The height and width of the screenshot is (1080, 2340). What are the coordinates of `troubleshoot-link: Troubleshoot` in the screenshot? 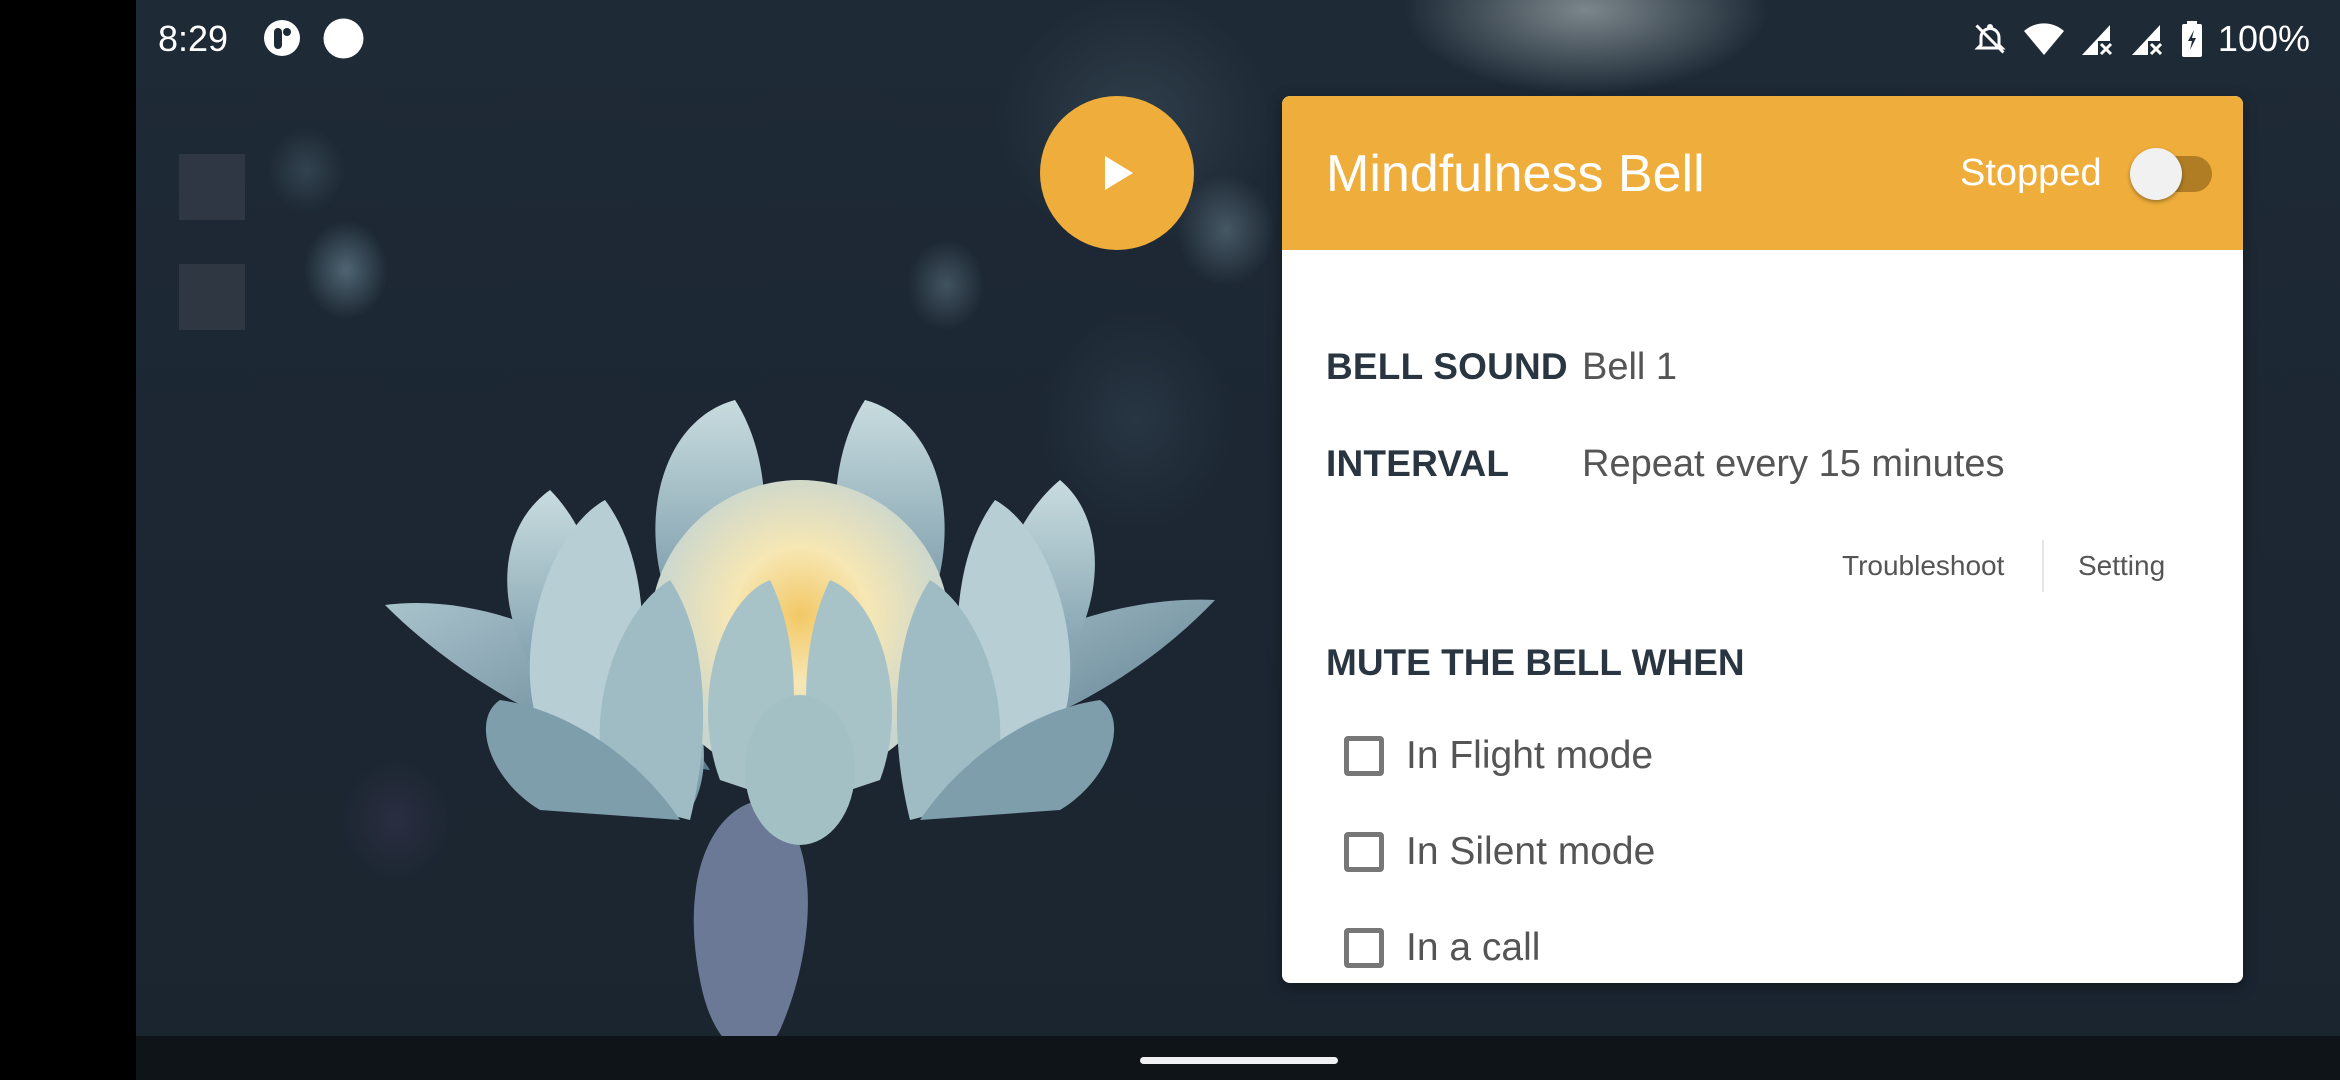 It's located at (1923, 566).